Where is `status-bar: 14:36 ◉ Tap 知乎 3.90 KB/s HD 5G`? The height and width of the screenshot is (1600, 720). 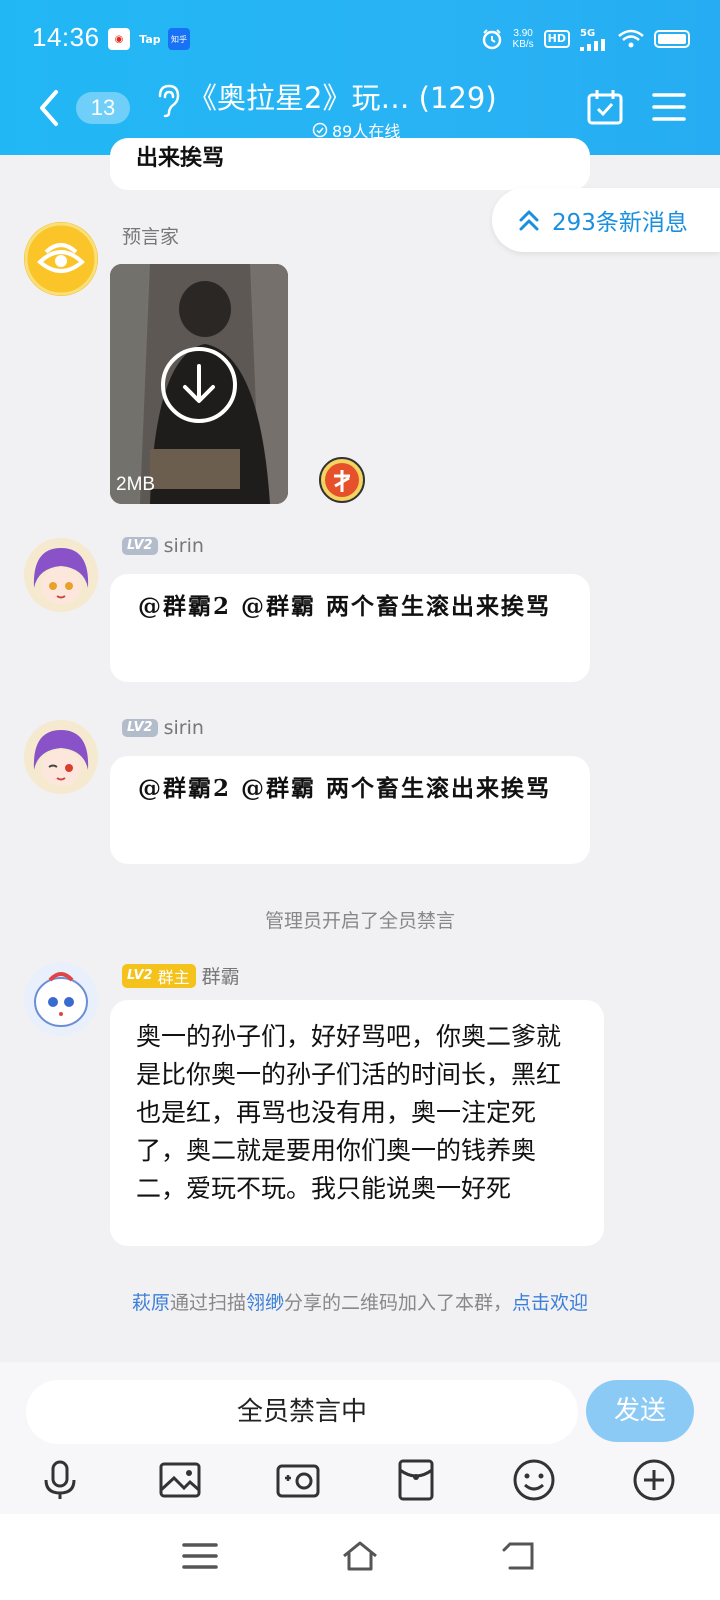
status-bar: 14:36 ◉ Tap 知乎 3.90 KB/s HD 5G is located at coordinates (360, 38).